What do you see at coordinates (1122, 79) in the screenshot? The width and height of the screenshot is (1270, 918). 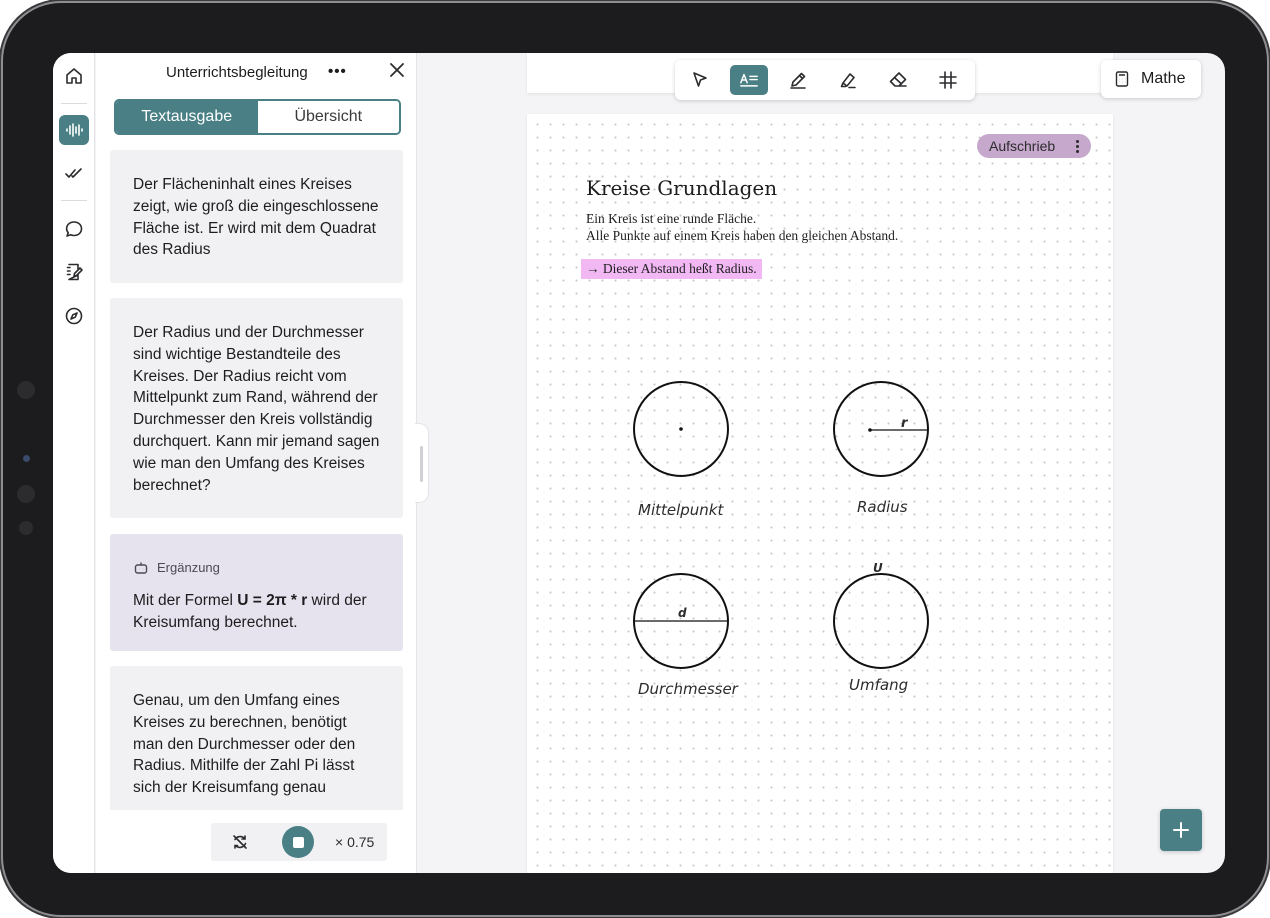 I see `calculator-icon` at bounding box center [1122, 79].